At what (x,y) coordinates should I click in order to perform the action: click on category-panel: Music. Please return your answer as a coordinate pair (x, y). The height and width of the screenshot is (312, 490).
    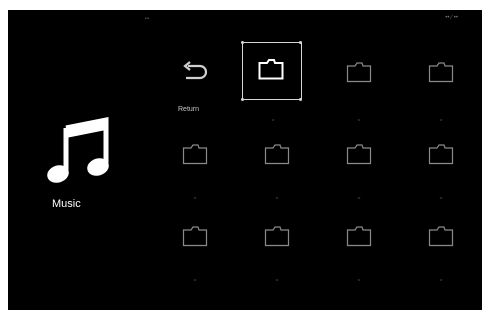
    Looking at the image, I should click on (87, 166).